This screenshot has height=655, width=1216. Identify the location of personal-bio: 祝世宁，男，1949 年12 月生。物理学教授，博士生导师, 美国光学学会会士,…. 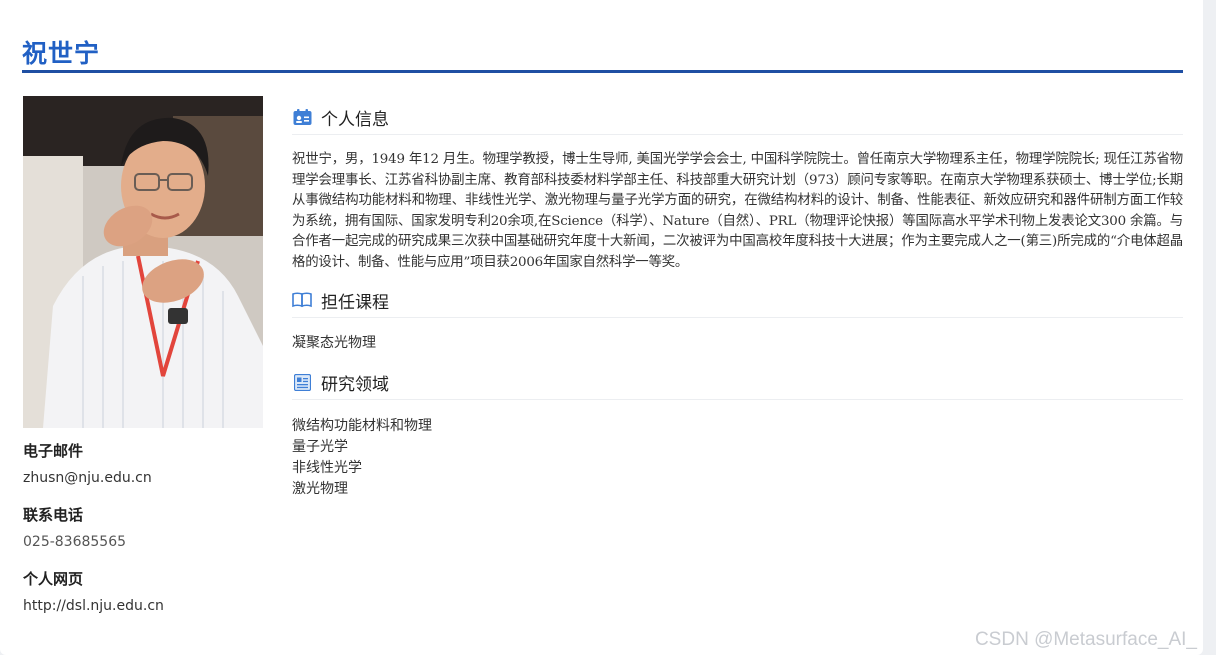
(737, 211).